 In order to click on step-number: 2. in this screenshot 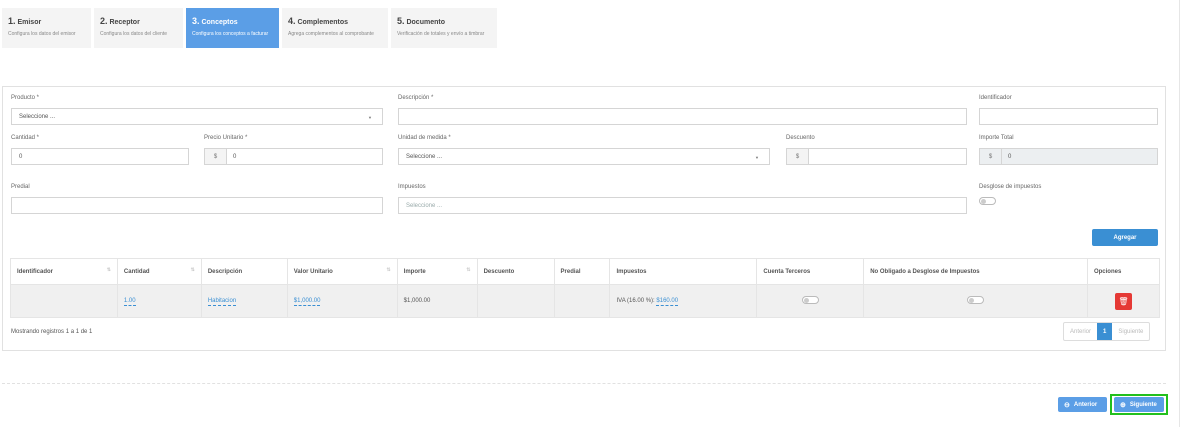, I will do `click(104, 21)`.